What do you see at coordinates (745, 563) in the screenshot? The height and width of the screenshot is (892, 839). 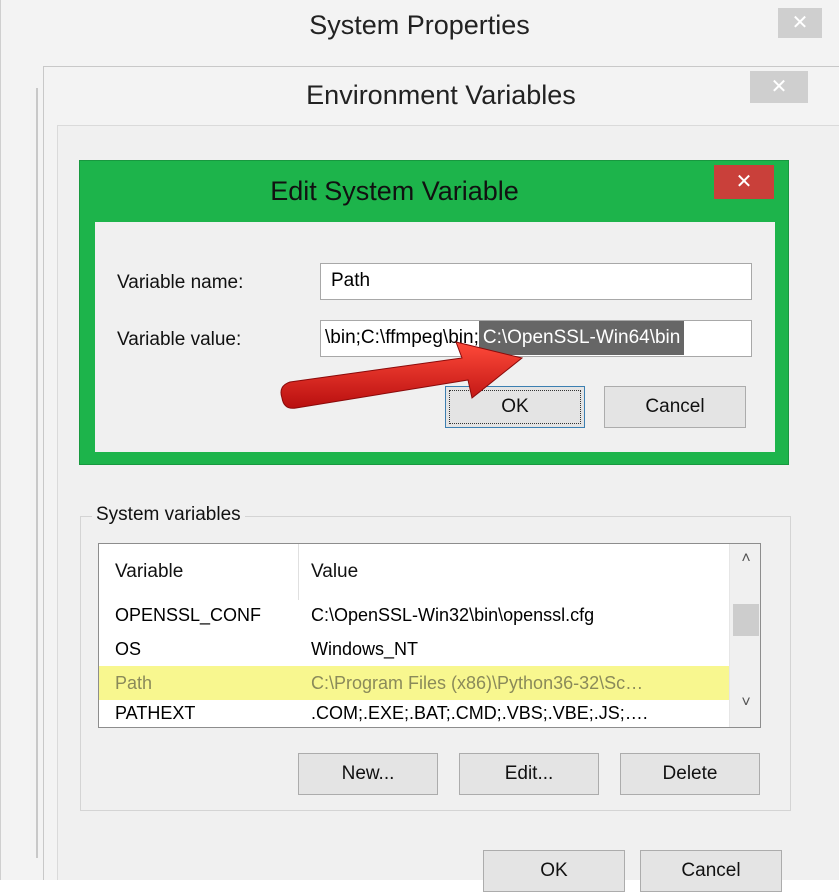 I see `scroll-up-arrow-icon: ˄` at bounding box center [745, 563].